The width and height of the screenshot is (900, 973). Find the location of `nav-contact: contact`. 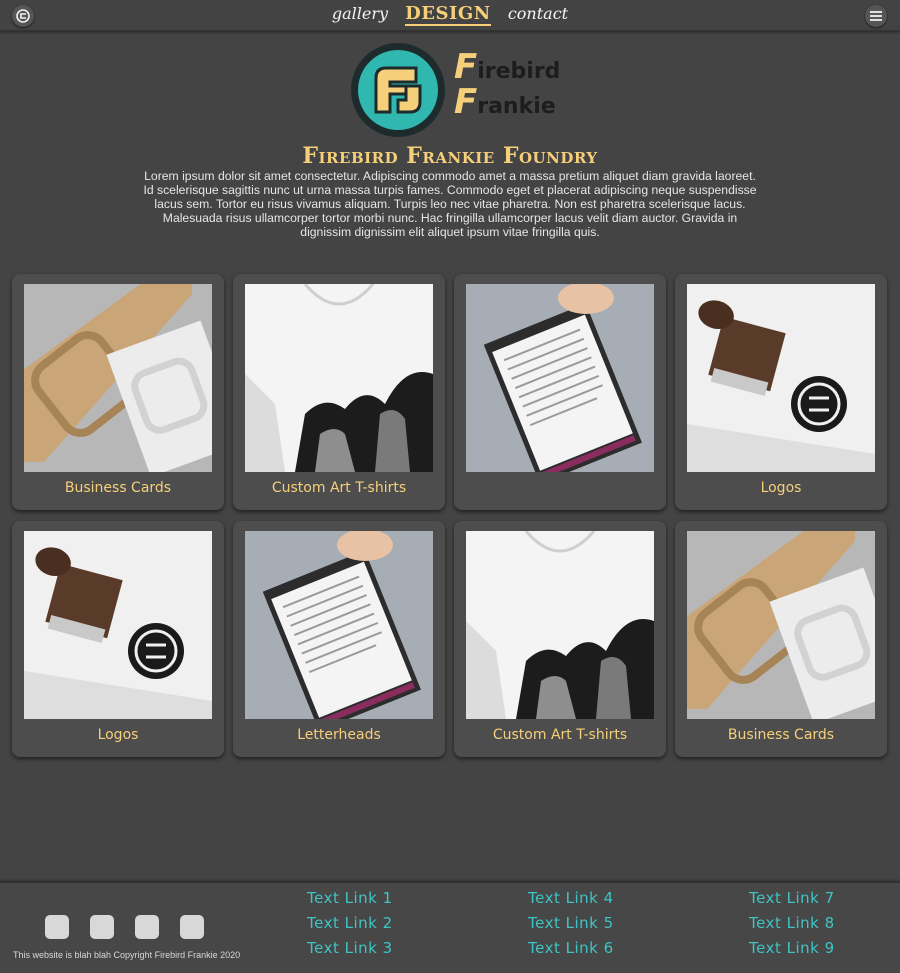

nav-contact: contact is located at coordinates (538, 13).